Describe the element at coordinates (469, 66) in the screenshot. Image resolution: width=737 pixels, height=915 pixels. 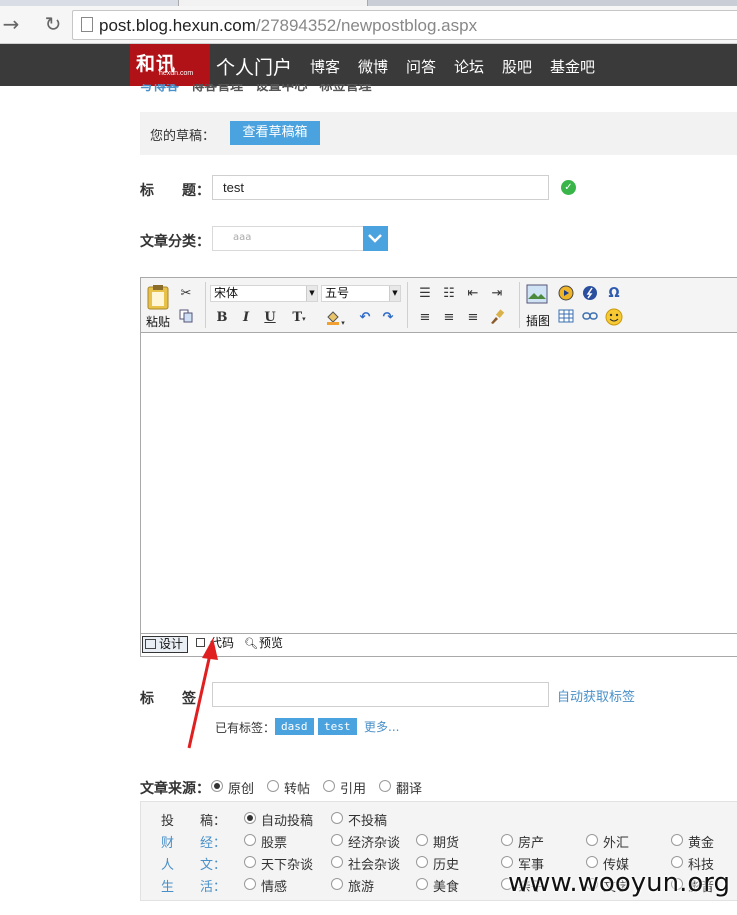
I see `nav-forum: 论坛` at that location.